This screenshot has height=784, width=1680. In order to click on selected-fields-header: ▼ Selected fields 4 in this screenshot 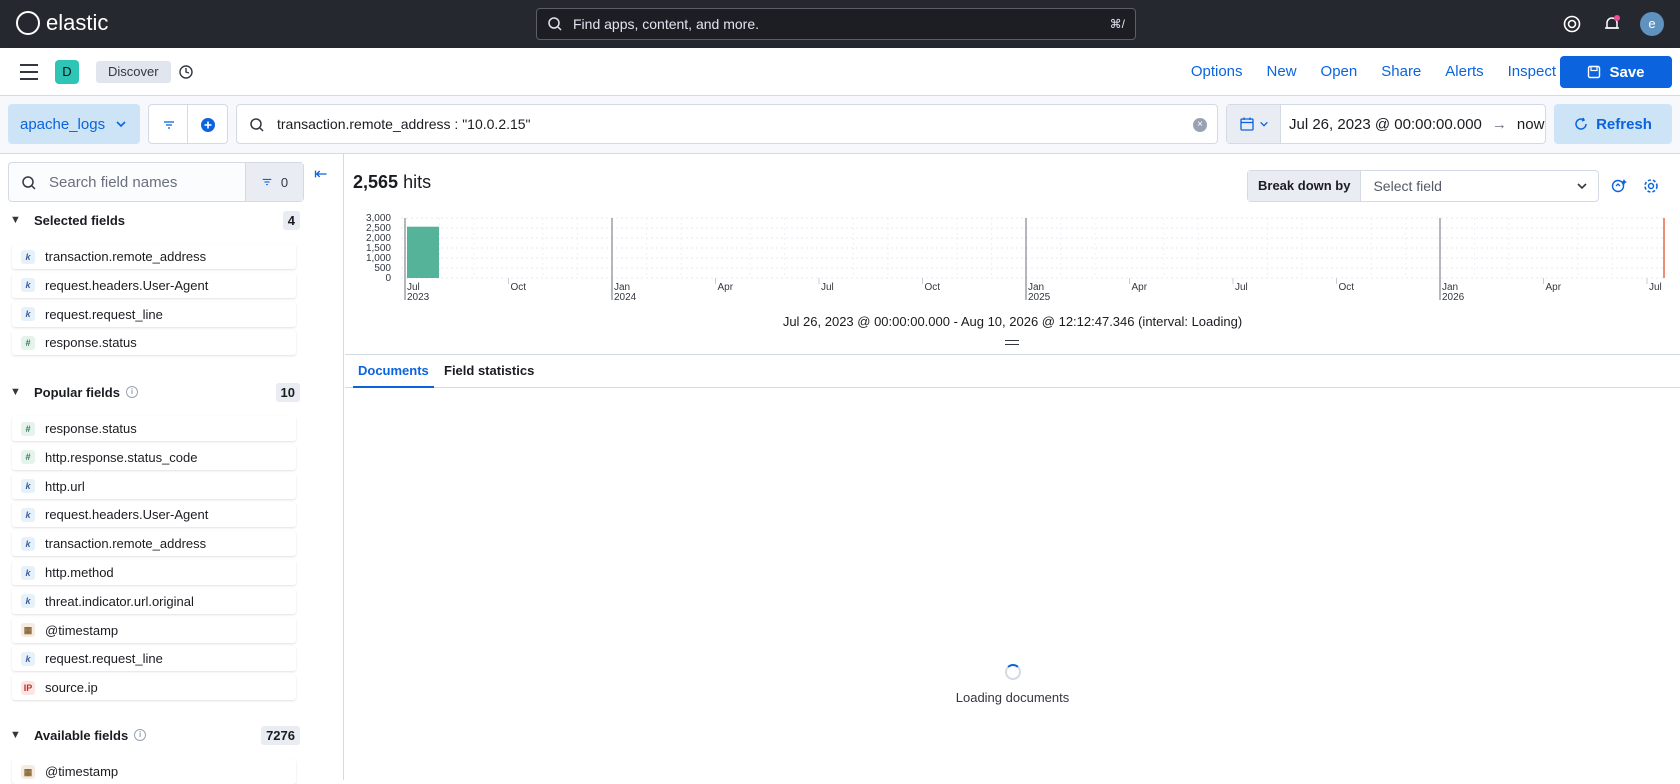, I will do `click(155, 220)`.